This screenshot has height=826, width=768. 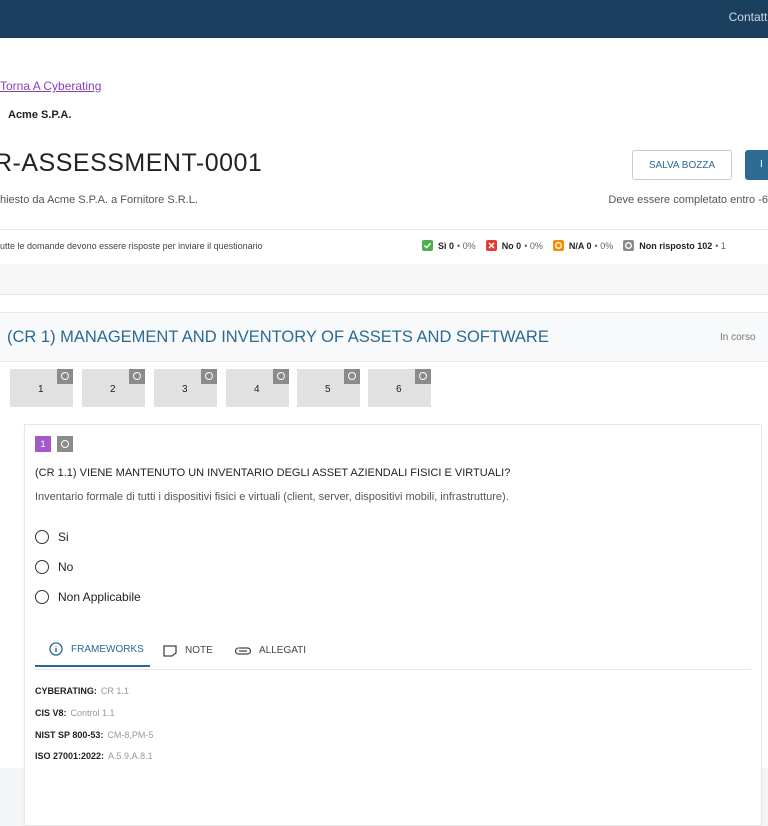 What do you see at coordinates (92, 713) in the screenshot?
I see `framework-value: Control 1.1` at bounding box center [92, 713].